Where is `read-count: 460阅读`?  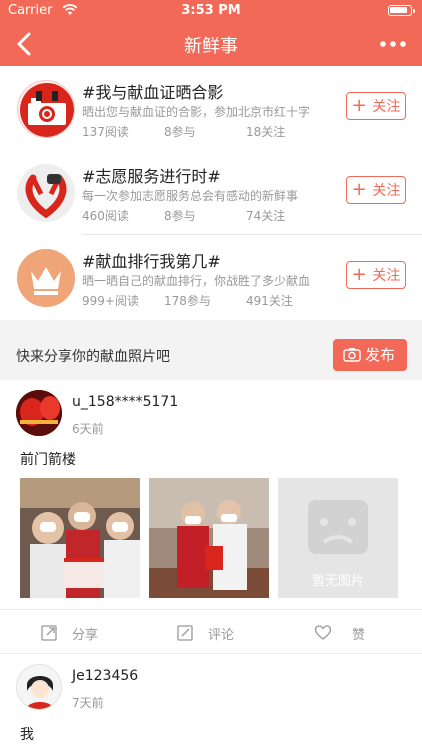 read-count: 460阅读 is located at coordinates (105, 216).